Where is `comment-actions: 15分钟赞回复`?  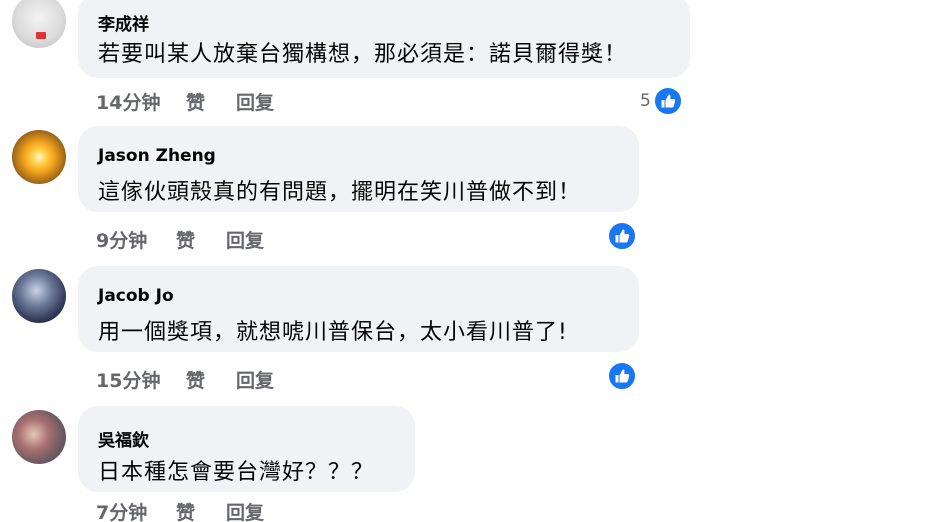
comment-actions: 15分钟赞回复 is located at coordinates (206, 379).